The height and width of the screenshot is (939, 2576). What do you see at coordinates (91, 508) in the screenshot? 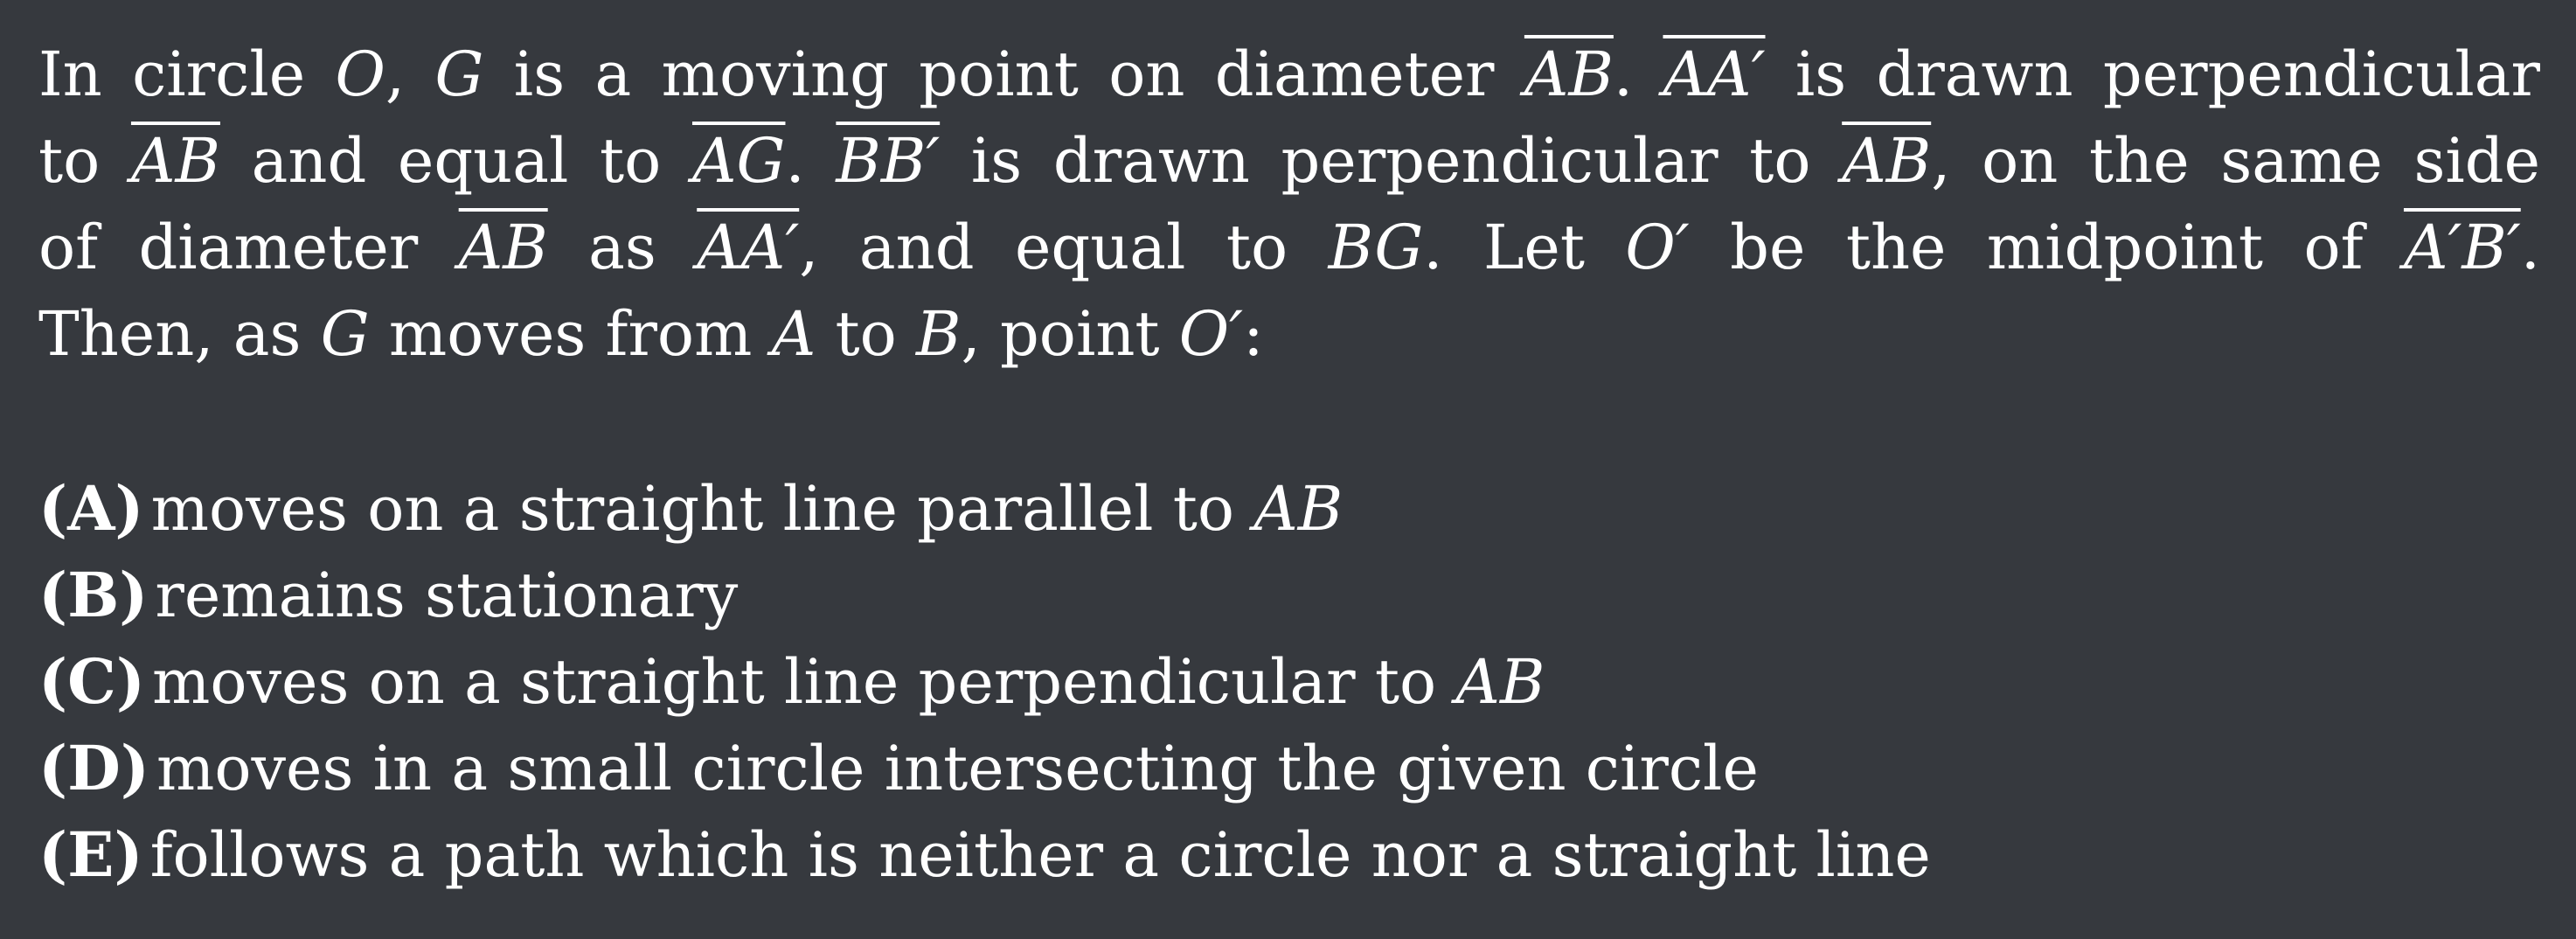
I see `choice-letter: (A)` at bounding box center [91, 508].